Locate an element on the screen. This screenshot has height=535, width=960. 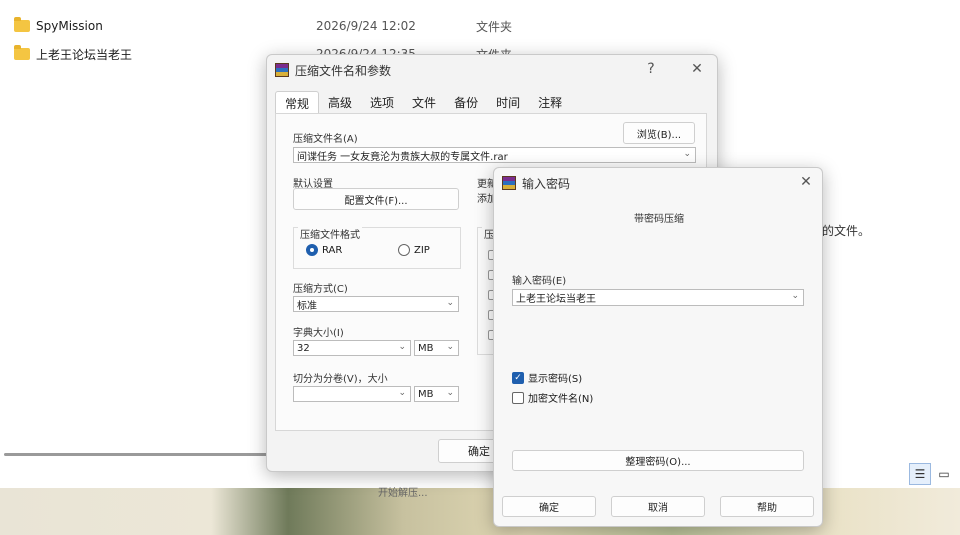
format-group: 压缩文件格式 RAR ZIP is located at coordinates (377, 247).